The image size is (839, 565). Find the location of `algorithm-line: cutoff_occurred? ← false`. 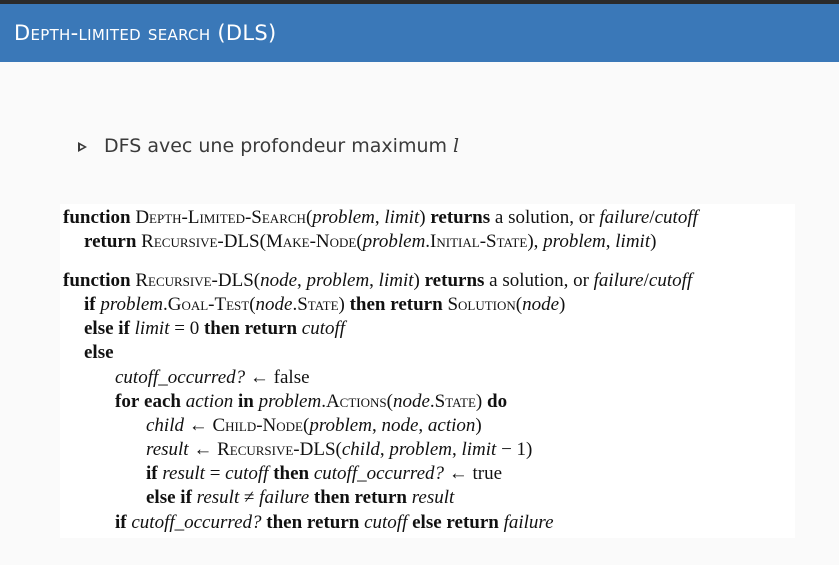

algorithm-line: cutoff_occurred? ← false is located at coordinates (212, 377).